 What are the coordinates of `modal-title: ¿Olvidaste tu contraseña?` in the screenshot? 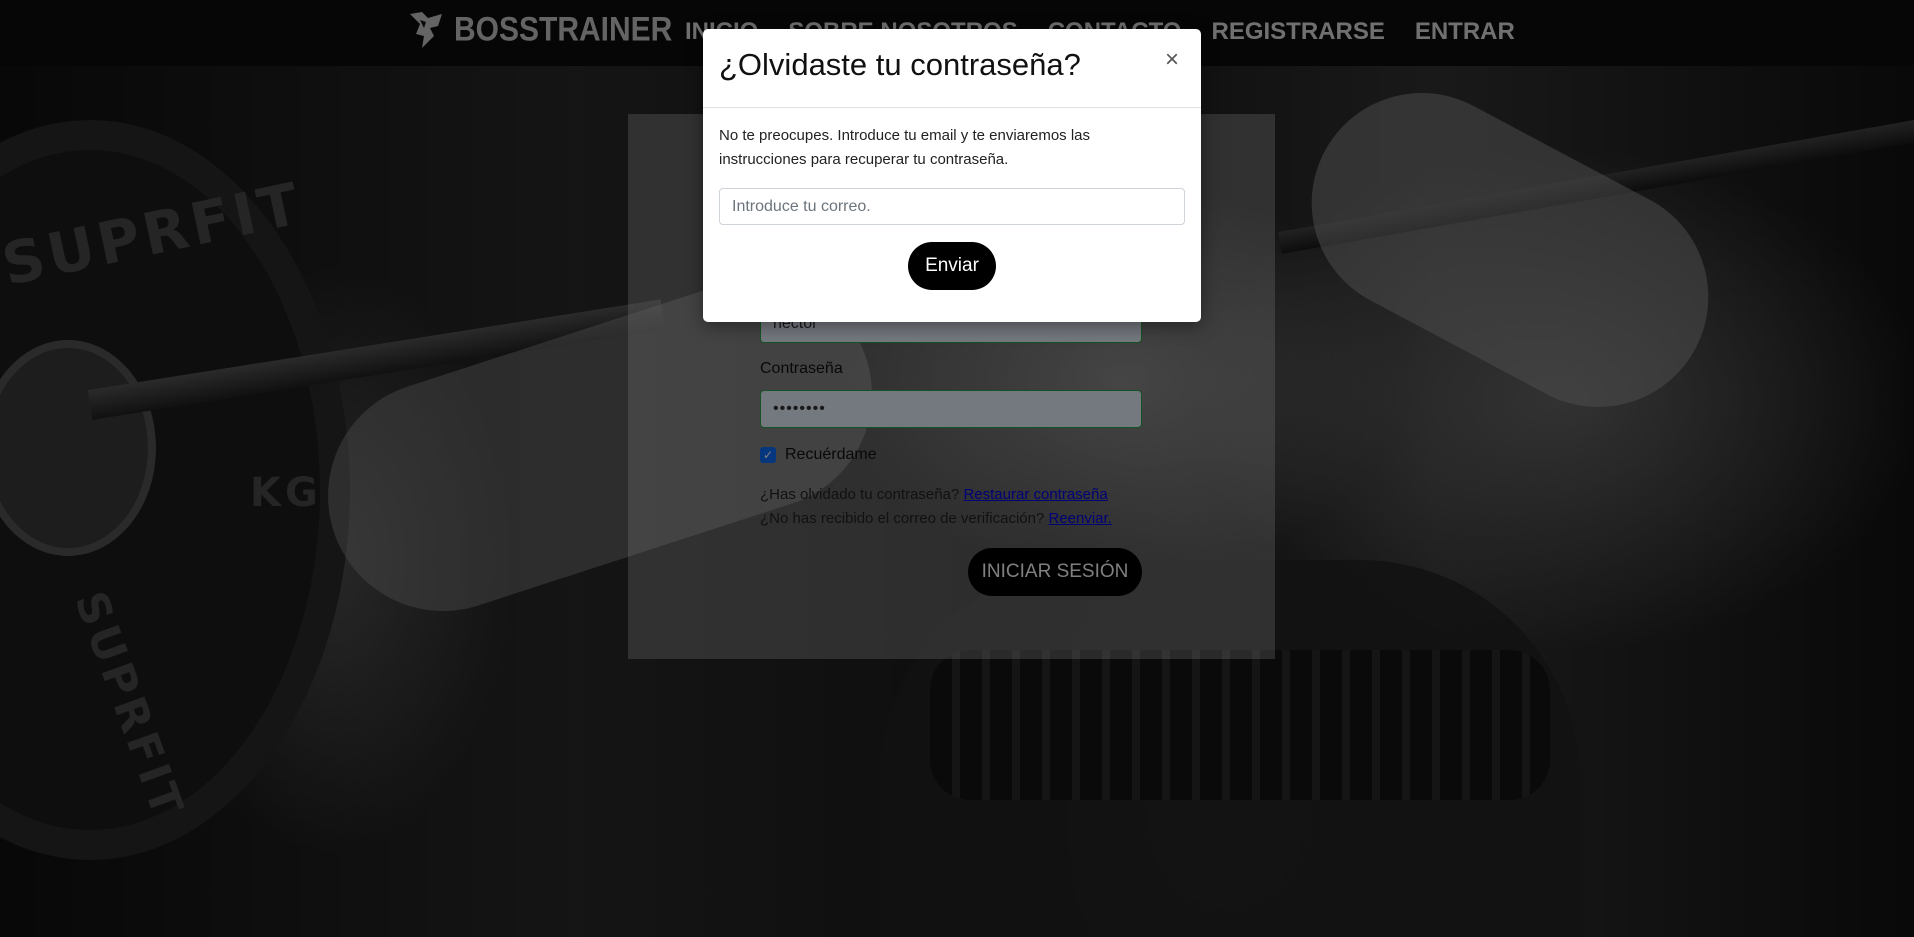 It's located at (900, 64).